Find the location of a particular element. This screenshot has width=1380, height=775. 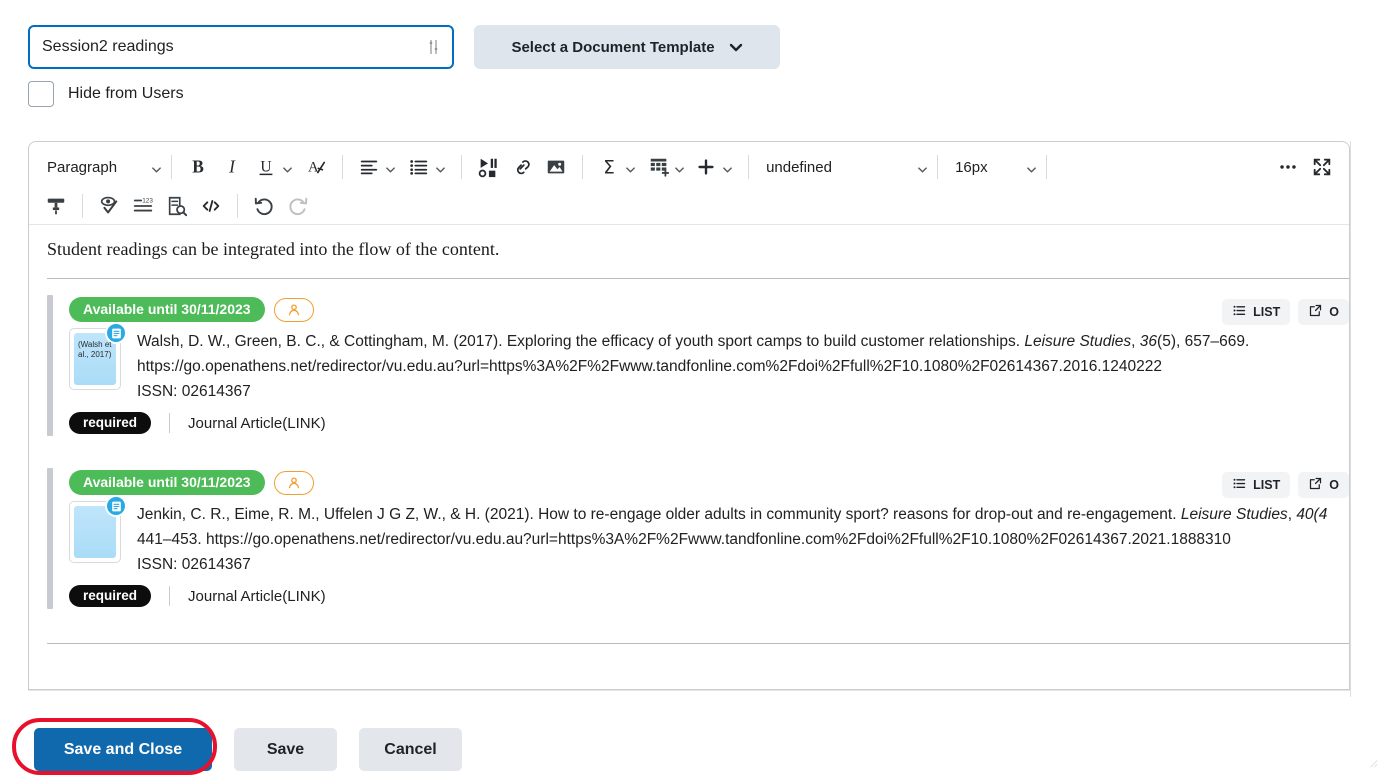

bulleted-list-icon is located at coordinates (427, 167).